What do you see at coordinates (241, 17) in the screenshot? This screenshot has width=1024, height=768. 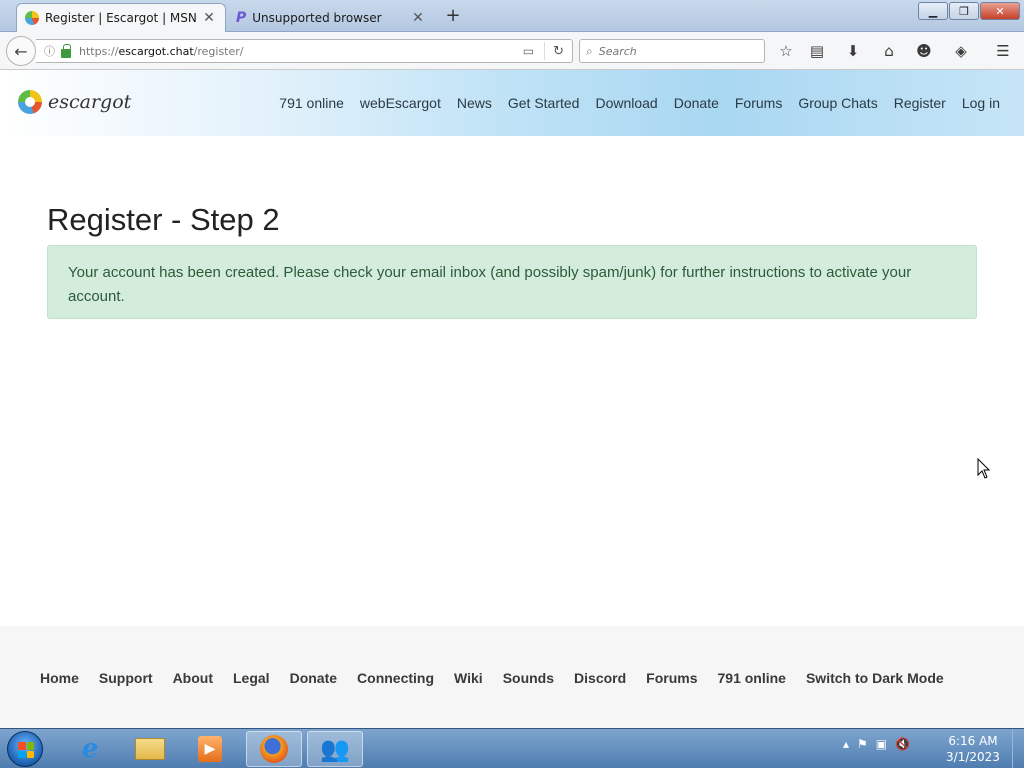 I see `paypal-favicon-icon: P` at bounding box center [241, 17].